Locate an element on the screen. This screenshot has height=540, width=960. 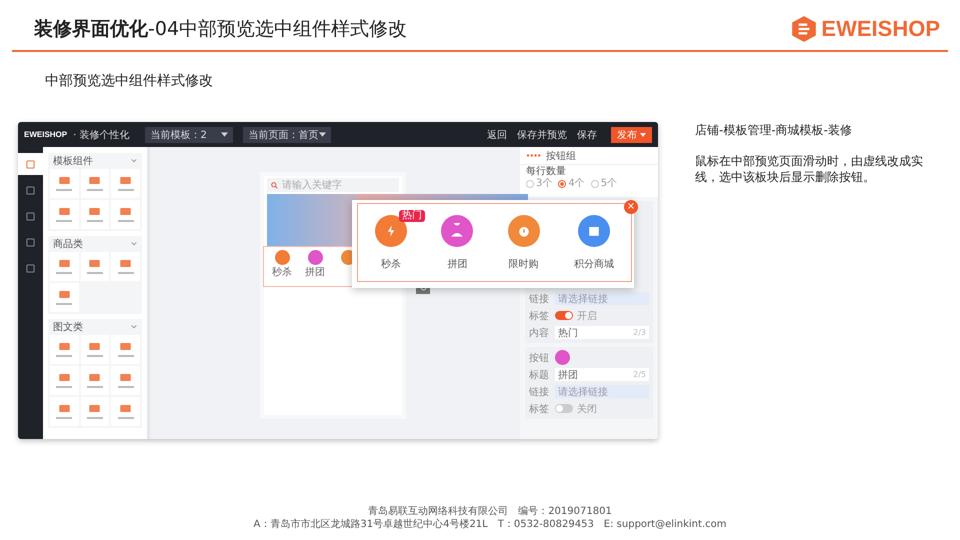
group-title: 模板组件 is located at coordinates (73, 161).